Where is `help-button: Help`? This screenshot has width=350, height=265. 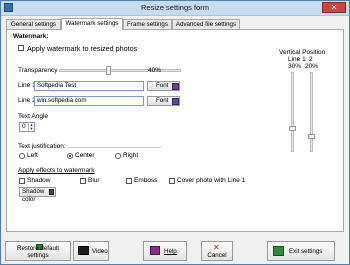
help-button: Help is located at coordinates (165, 251).